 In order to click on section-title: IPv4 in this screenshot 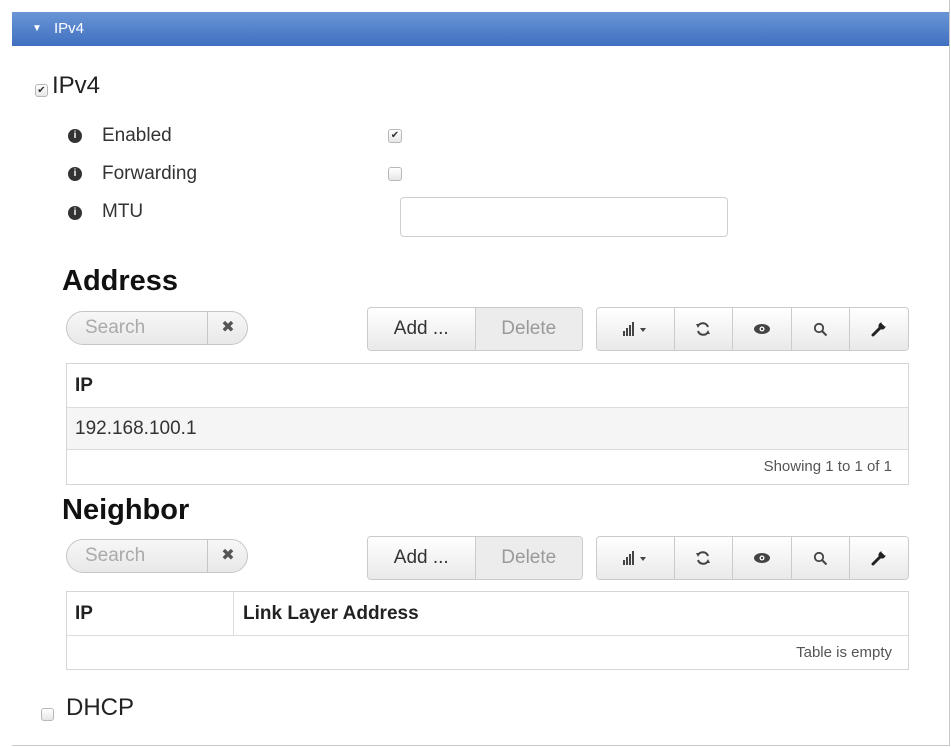, I will do `click(69, 28)`.